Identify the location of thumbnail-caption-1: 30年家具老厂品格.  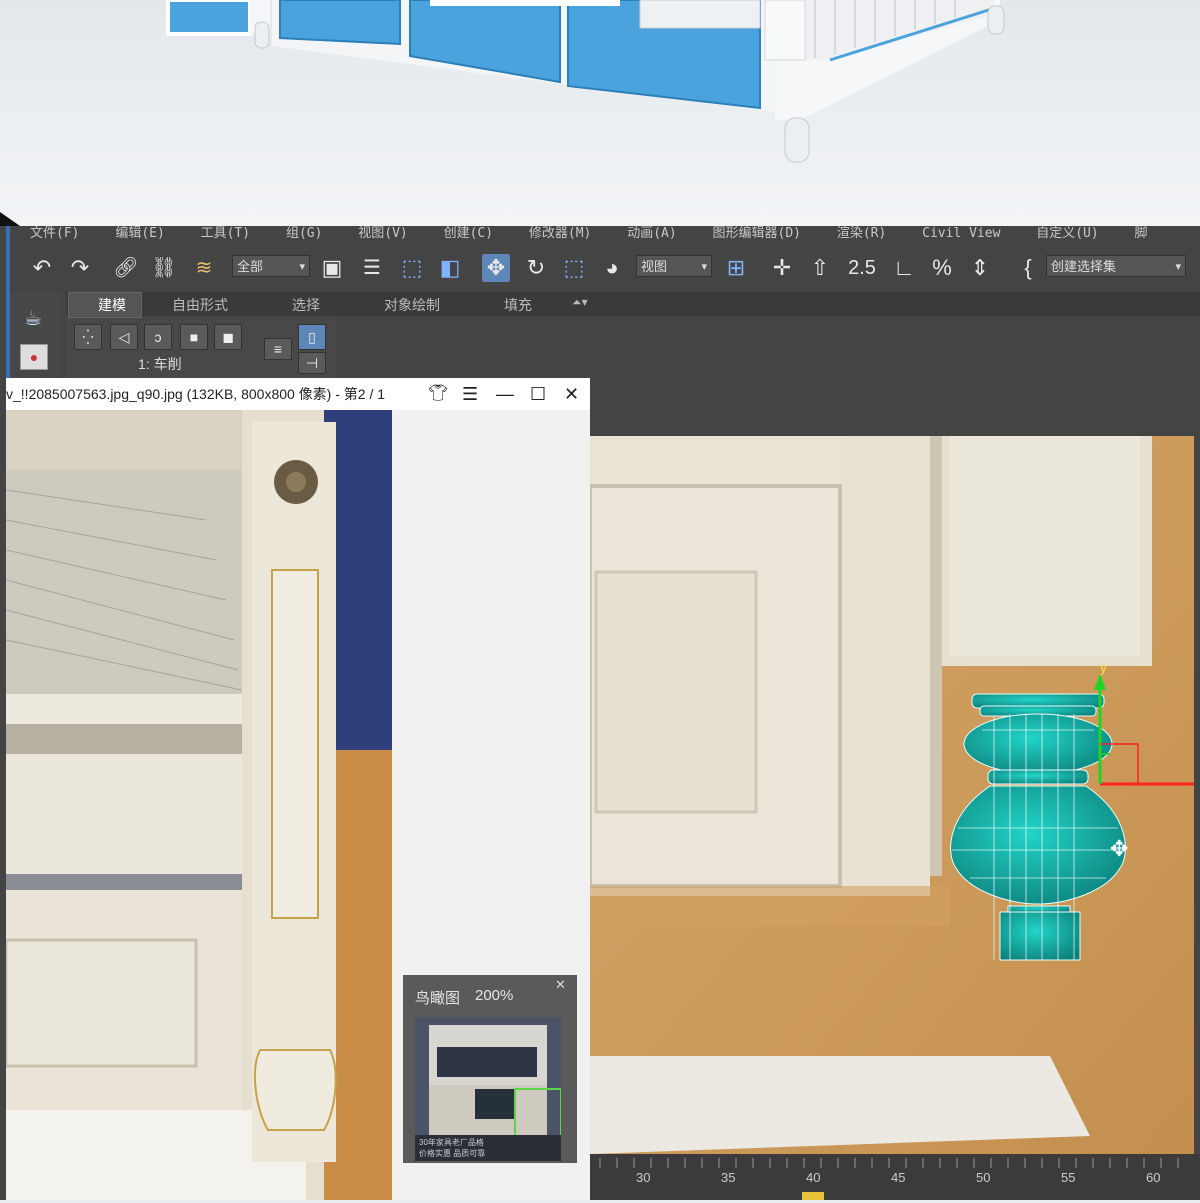
(451, 1142).